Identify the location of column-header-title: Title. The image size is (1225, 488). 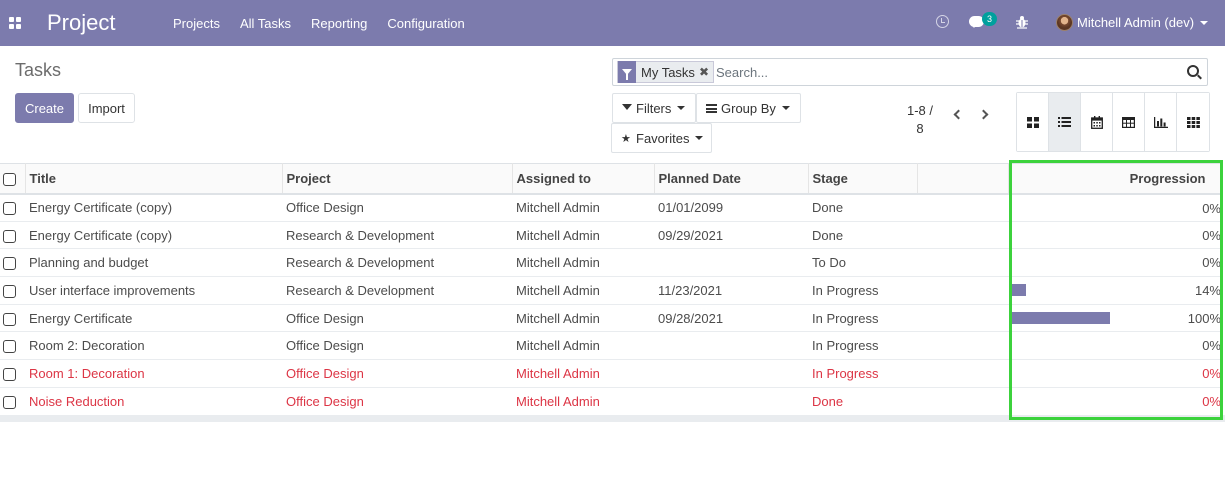
(154, 178).